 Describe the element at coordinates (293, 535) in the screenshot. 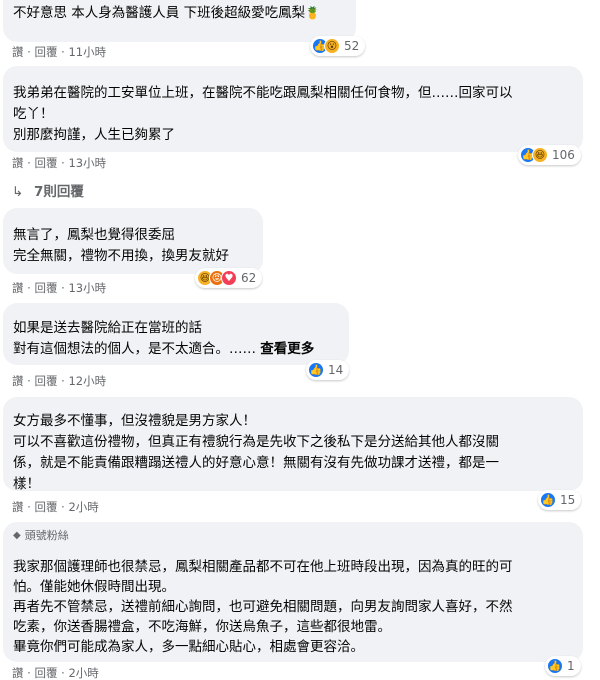

I see `top-fan-badge: ◆ 頭號粉絲` at that location.